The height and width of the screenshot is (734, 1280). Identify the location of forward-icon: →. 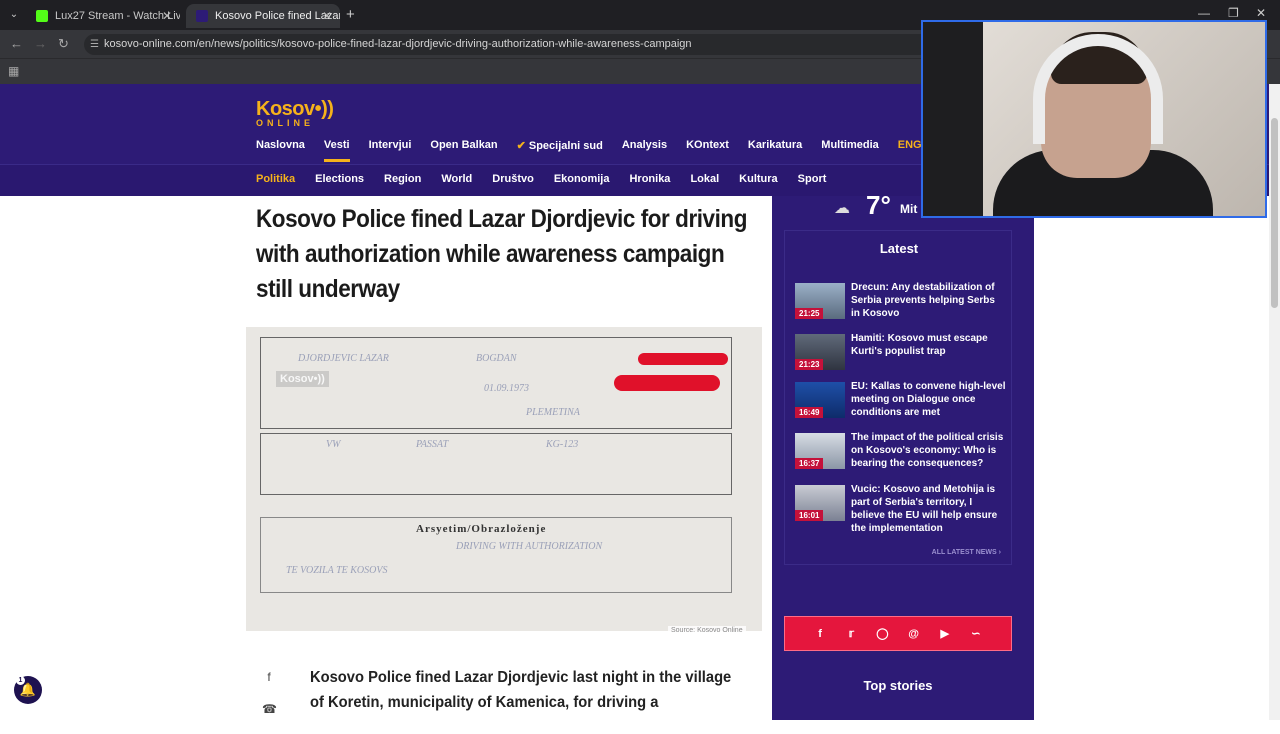
(40, 43).